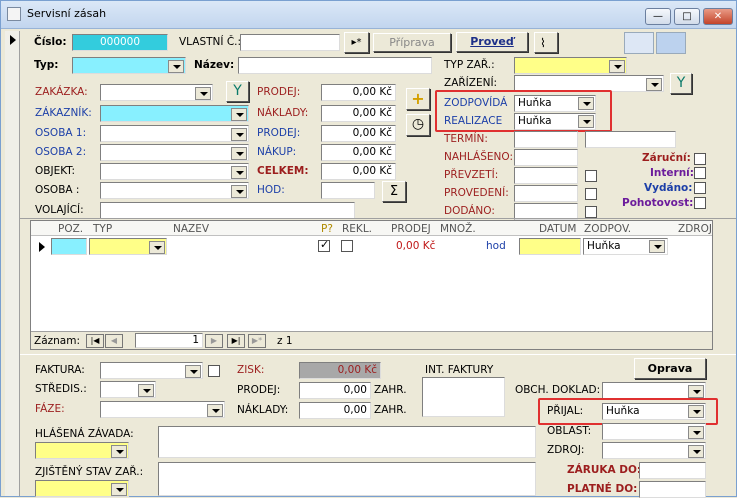  What do you see at coordinates (128, 389) in the screenshot?
I see `stredis-combo` at bounding box center [128, 389].